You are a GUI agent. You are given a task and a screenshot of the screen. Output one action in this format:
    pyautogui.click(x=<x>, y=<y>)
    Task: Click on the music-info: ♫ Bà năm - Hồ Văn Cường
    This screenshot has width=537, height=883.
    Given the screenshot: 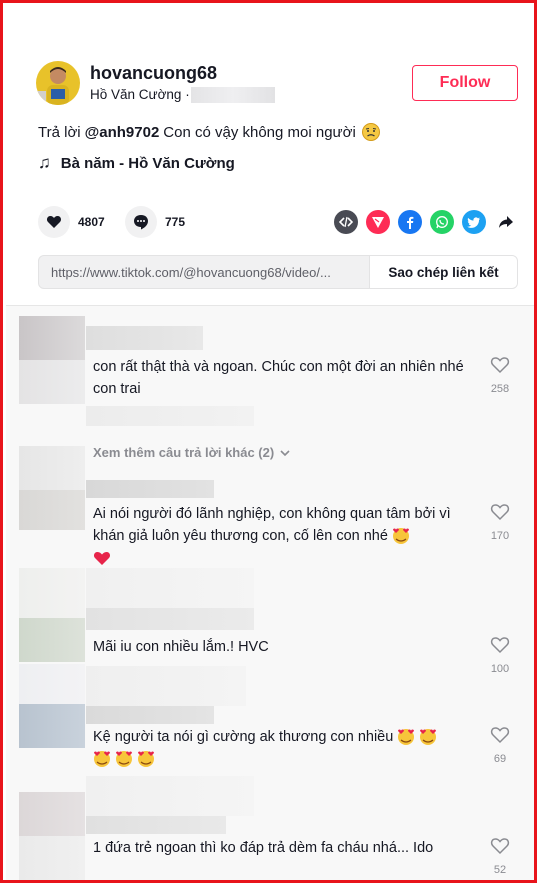 What is the action you would take?
    pyautogui.click(x=136, y=163)
    